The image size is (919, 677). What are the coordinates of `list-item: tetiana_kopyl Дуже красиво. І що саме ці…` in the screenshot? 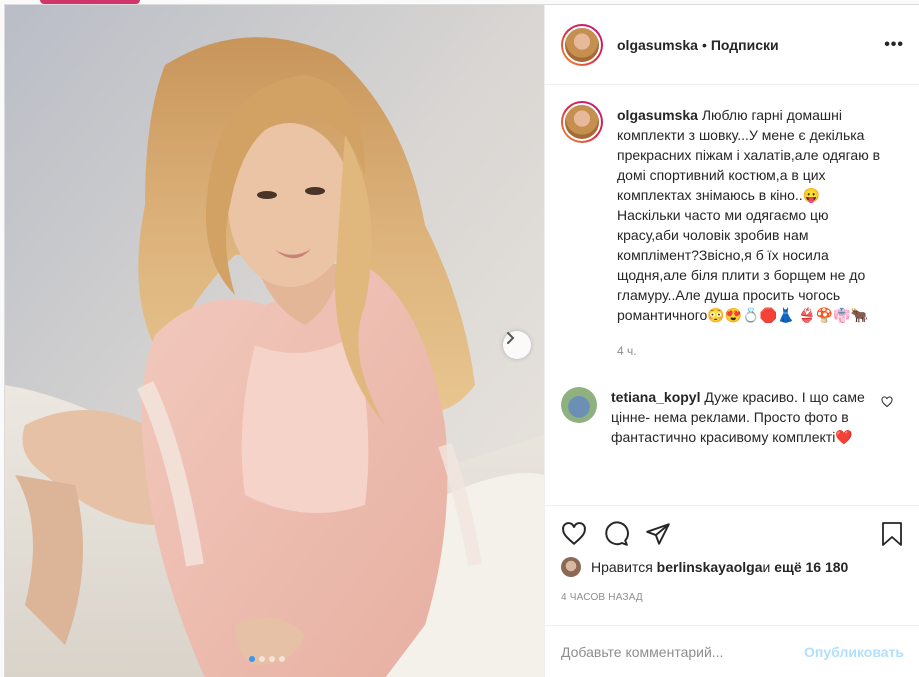 It's located at (732, 417).